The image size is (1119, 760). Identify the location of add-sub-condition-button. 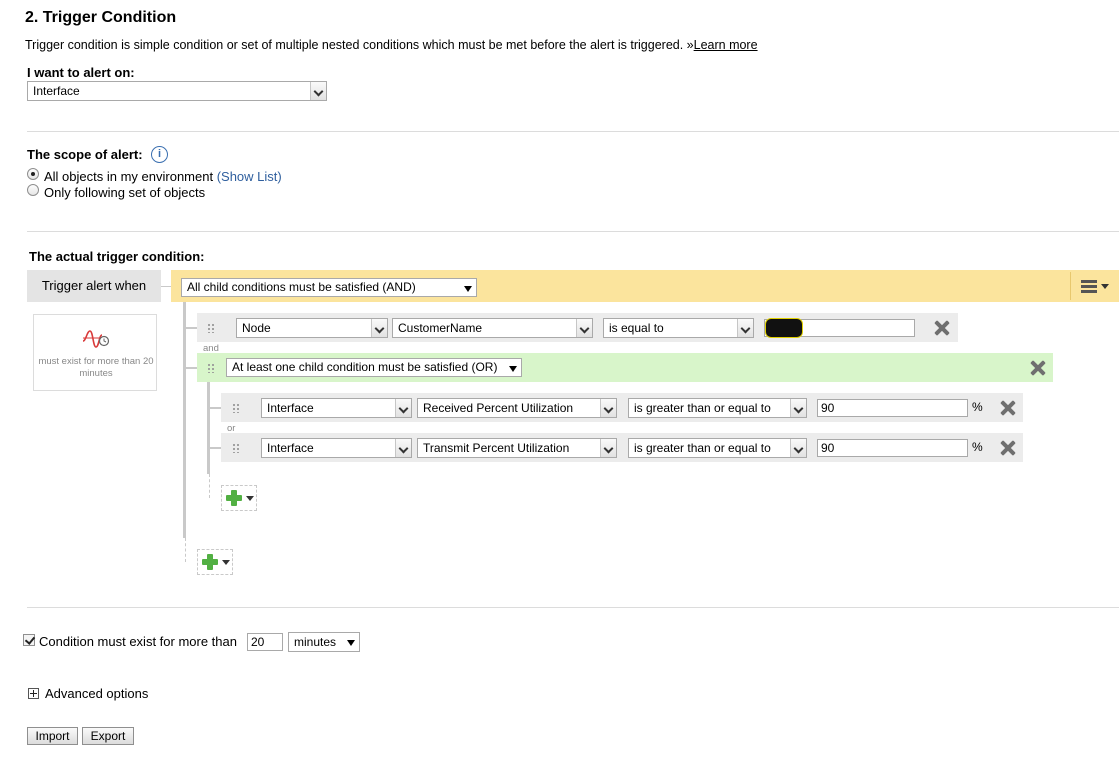
(239, 498).